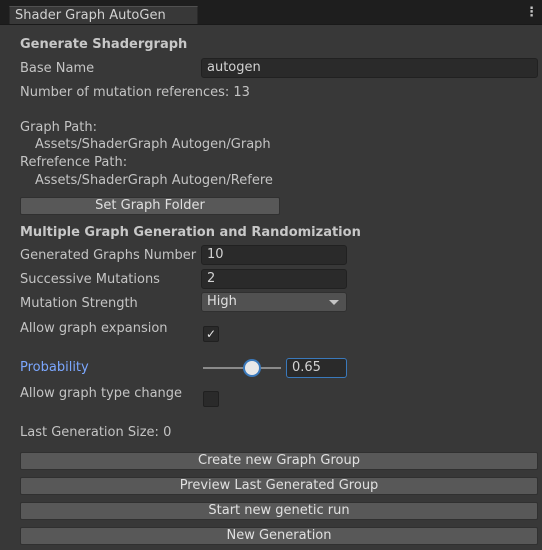 The height and width of the screenshot is (550, 542). I want to click on probability-input: 0.65, so click(316, 368).